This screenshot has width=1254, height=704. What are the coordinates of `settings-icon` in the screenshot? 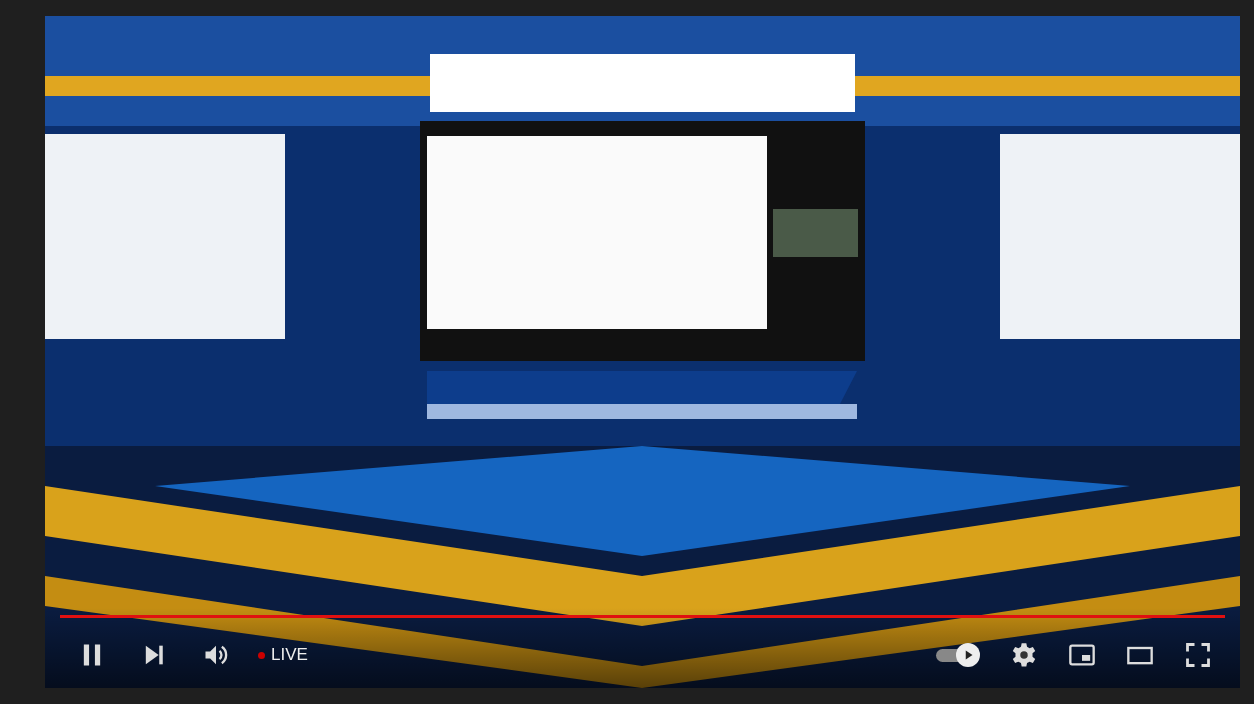 It's located at (1024, 655).